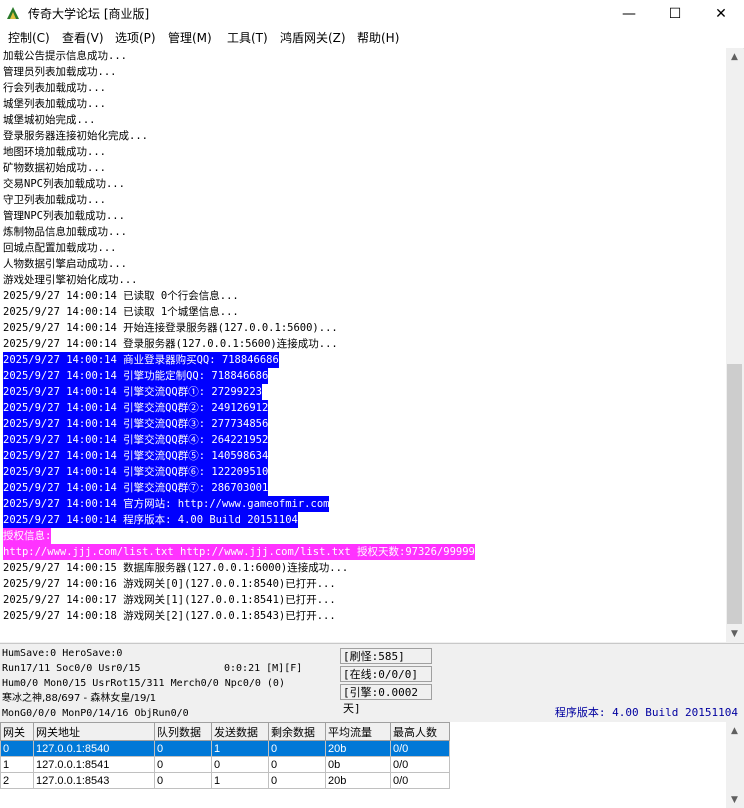 The width and height of the screenshot is (744, 808). Describe the element at coordinates (225, 764) in the screenshot. I see `table-row: 1 127.0.0.1:8541 0 0 0 0b 0/0` at that location.